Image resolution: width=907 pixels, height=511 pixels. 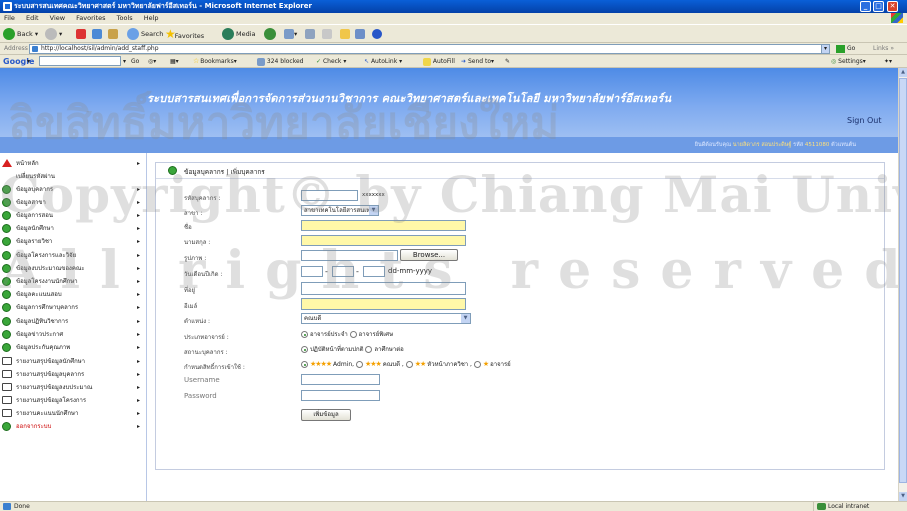 I want to click on scroll-thumb, so click(x=903, y=280).